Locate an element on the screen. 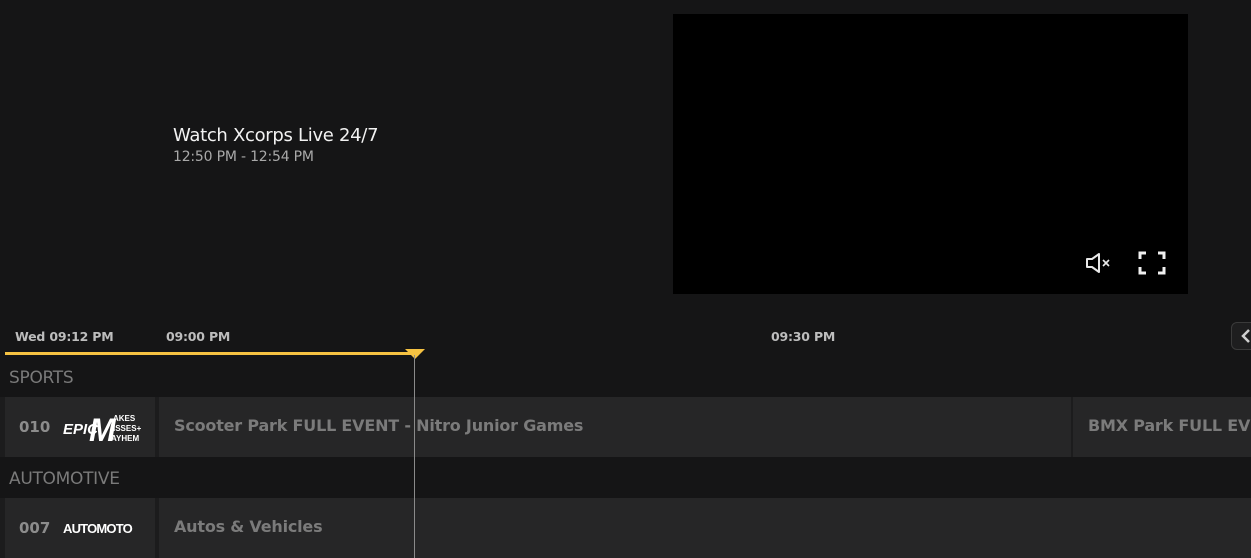 The width and height of the screenshot is (1251, 558). current-time-line is located at coordinates (414, 456).